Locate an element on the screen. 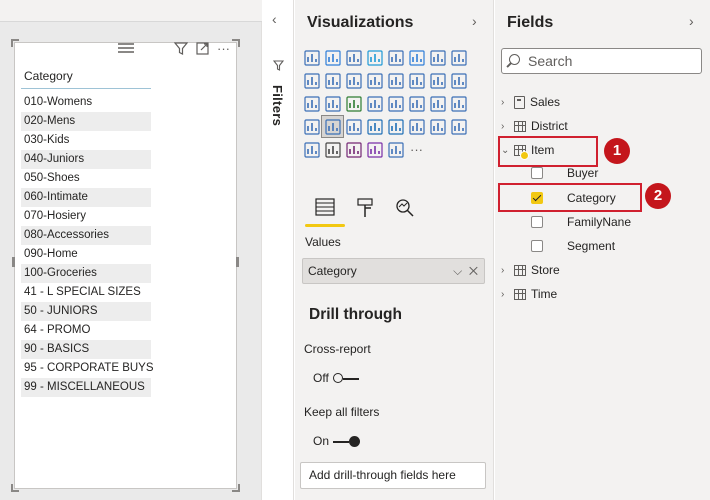  pie-chart-icon is located at coordinates (458, 80).